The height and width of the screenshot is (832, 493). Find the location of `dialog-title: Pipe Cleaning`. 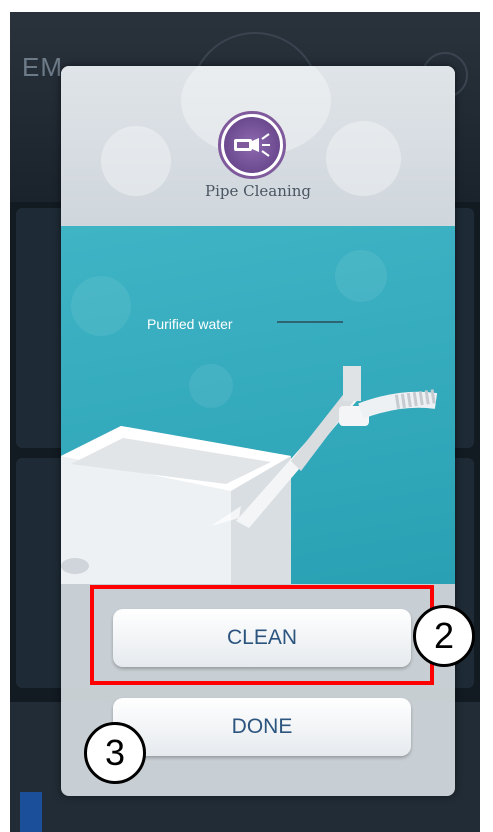

dialog-title: Pipe Cleaning is located at coordinates (258, 191).